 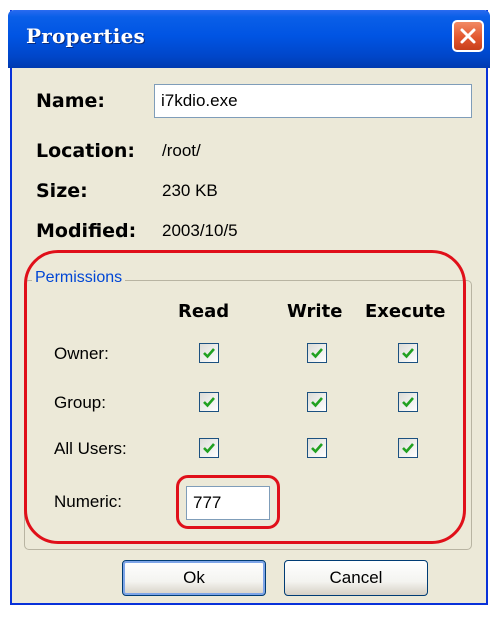 I want to click on column-header-write: Write, so click(x=315, y=311).